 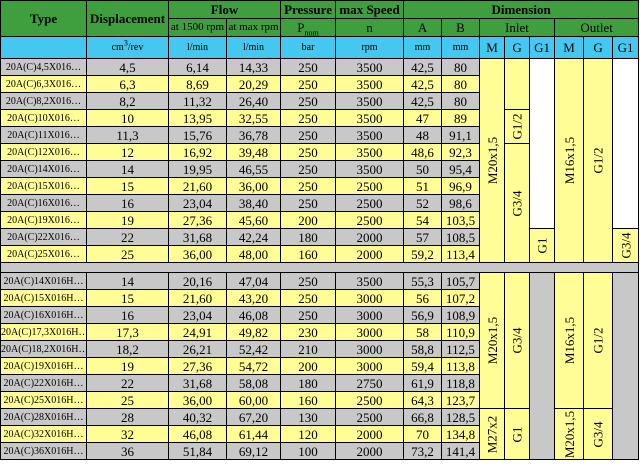 What do you see at coordinates (423, 349) in the screenshot?
I see `cell-a: 58,8` at bounding box center [423, 349].